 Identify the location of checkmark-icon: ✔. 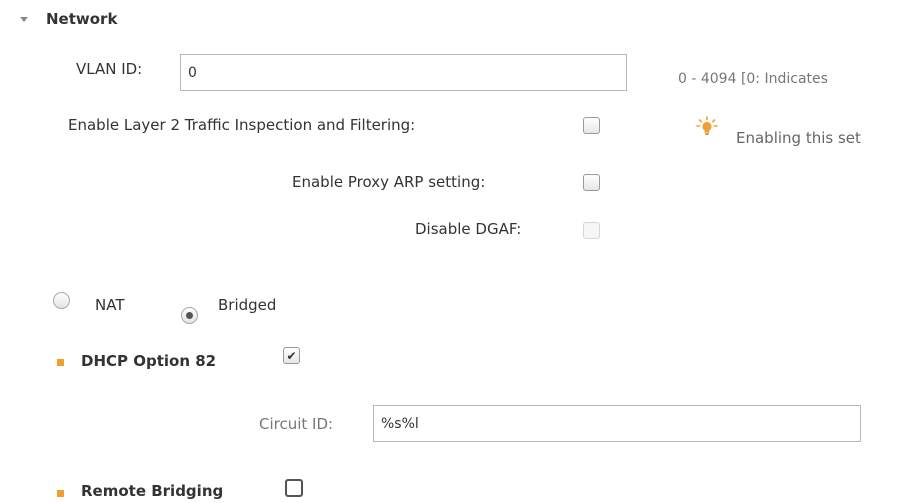
(291, 355).